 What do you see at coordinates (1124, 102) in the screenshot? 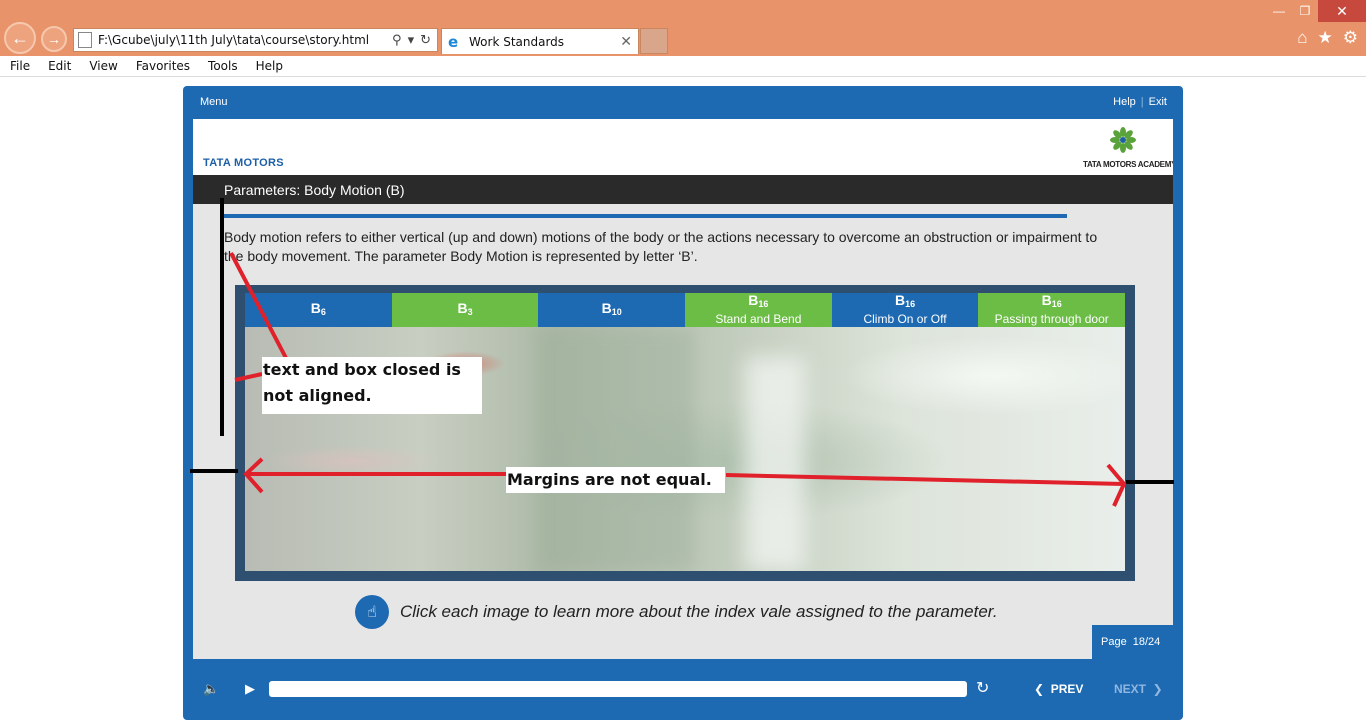
I see `player-help-link: Help` at bounding box center [1124, 102].